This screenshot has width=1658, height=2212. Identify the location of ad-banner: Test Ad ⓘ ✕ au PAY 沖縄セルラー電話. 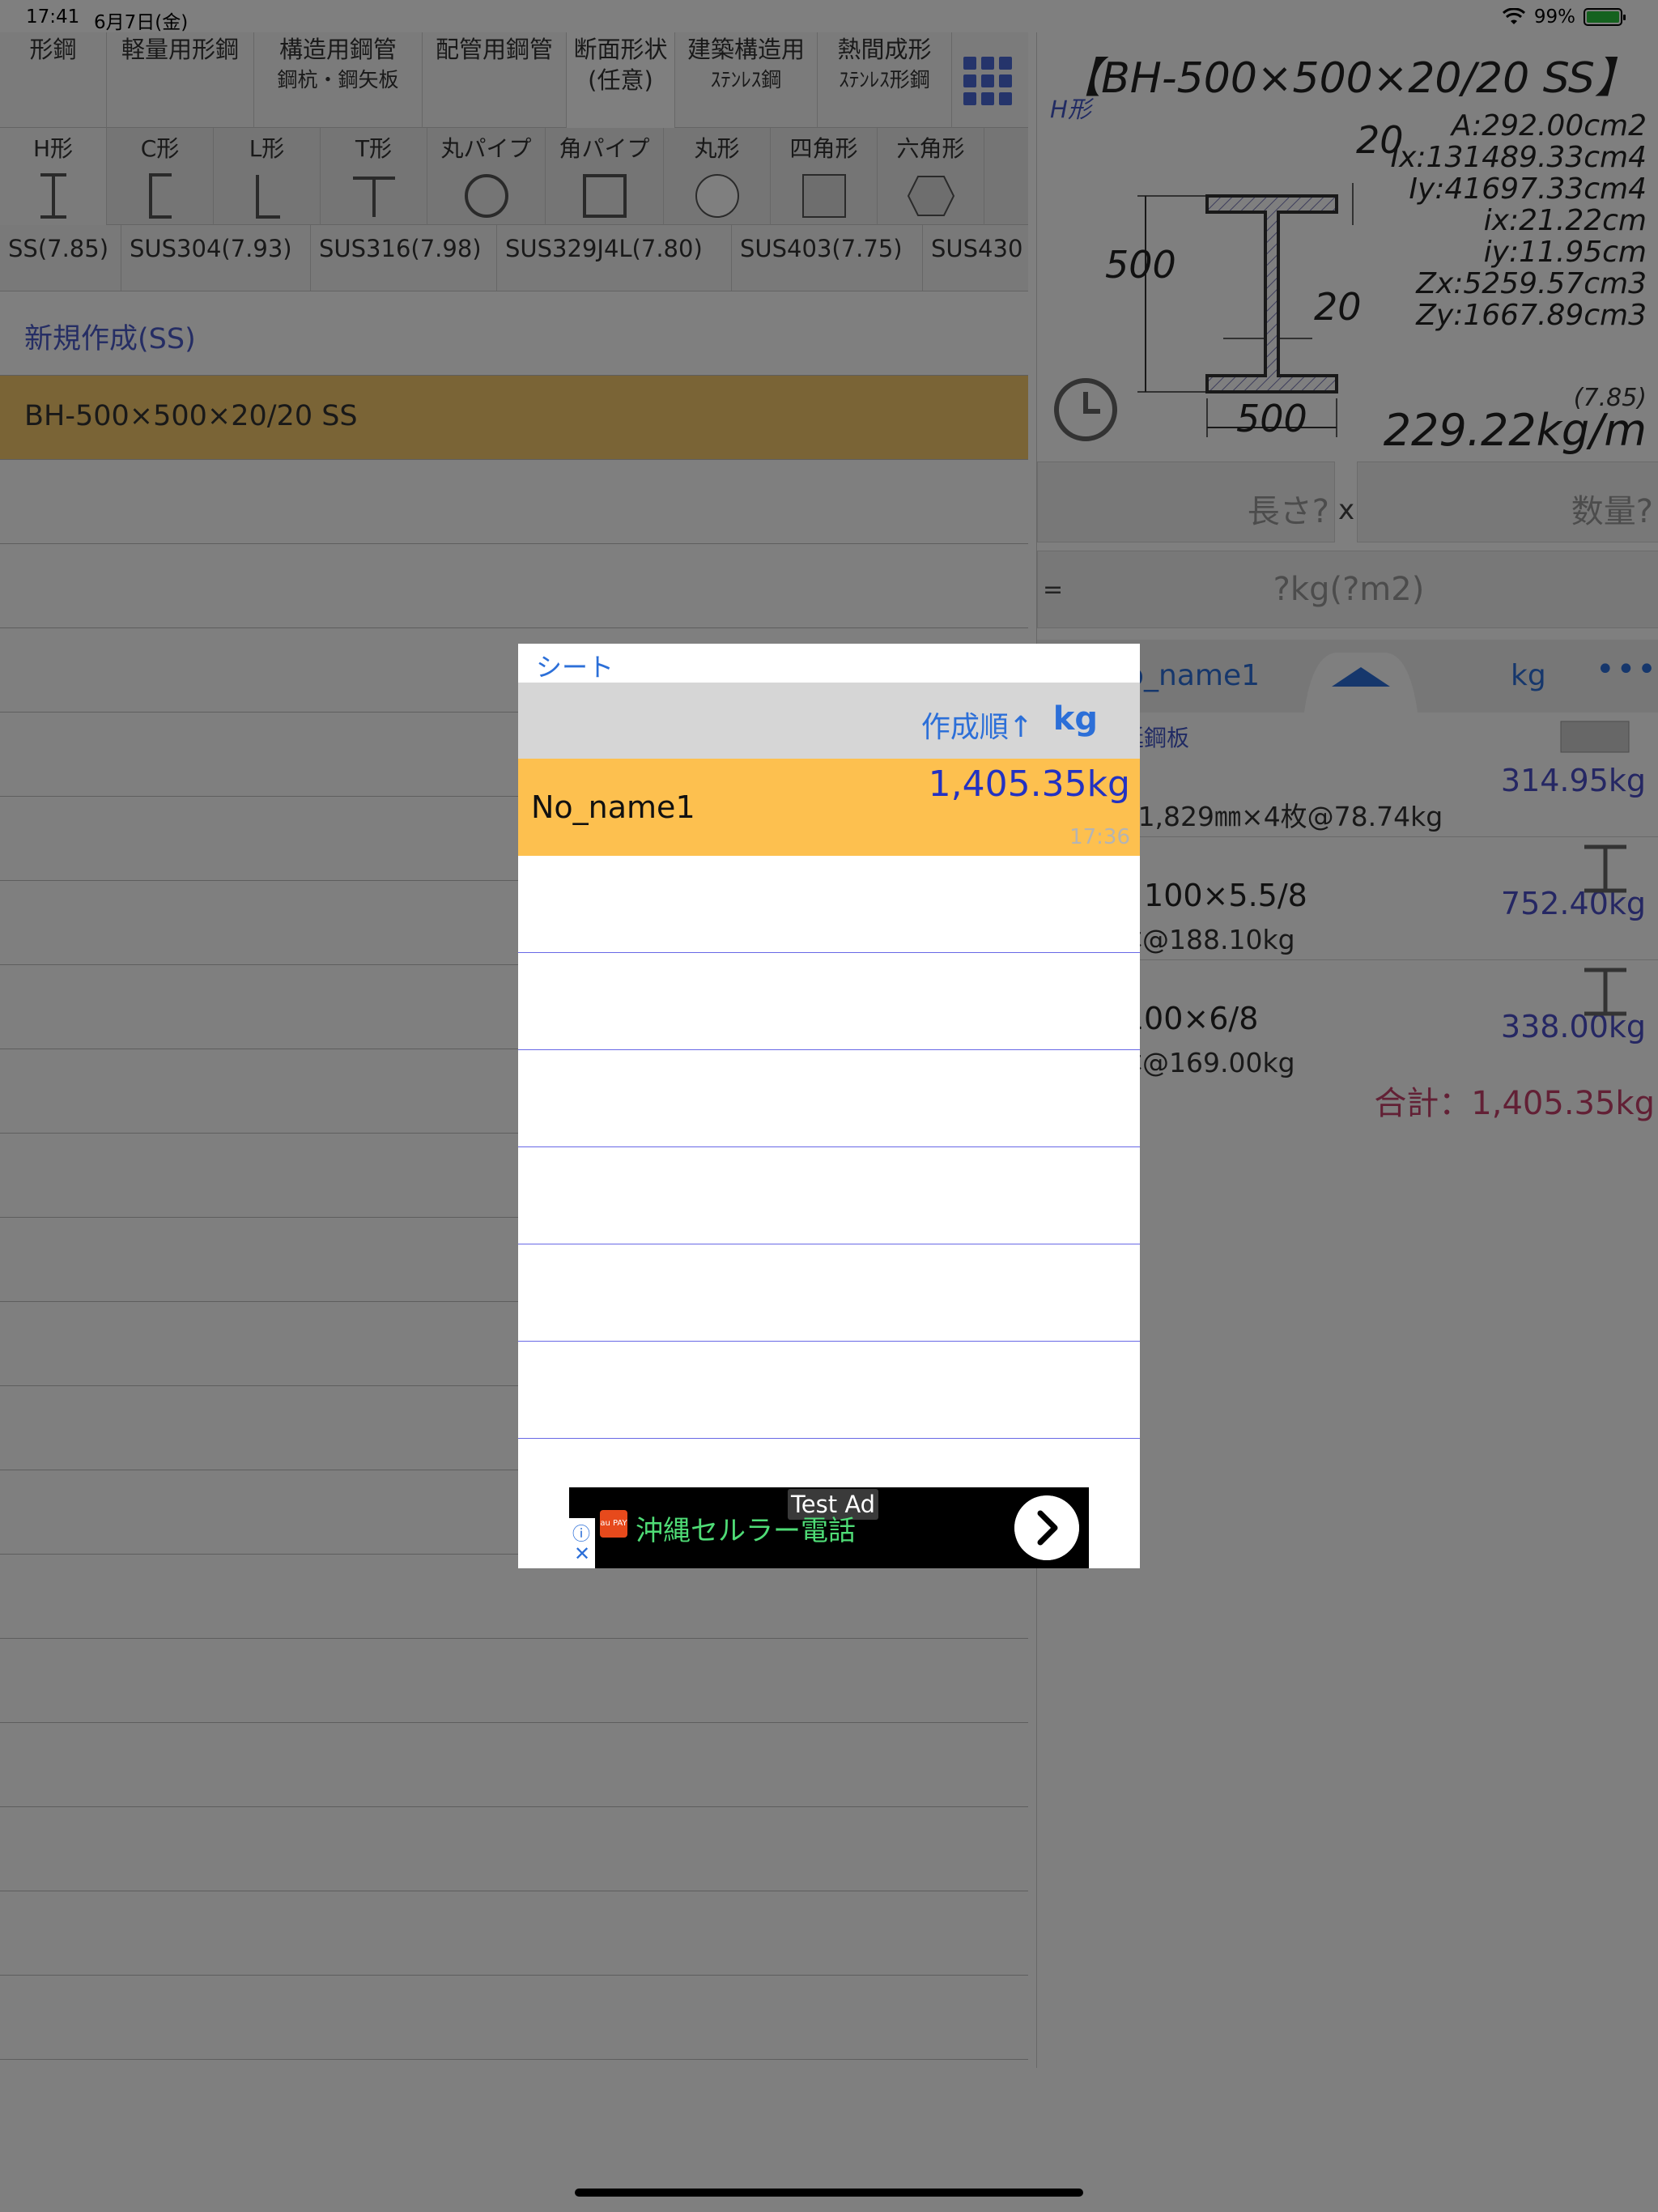
(829, 1528).